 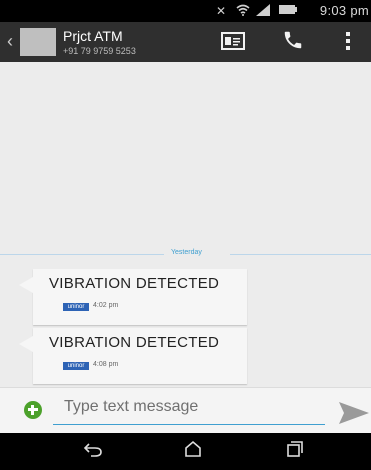 I want to click on phone-icon, so click(x=293, y=43).